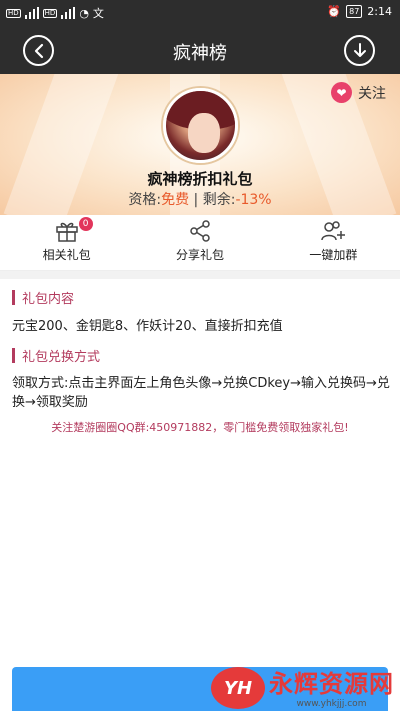  What do you see at coordinates (354, 11) in the screenshot?
I see `battery-icon: 87` at bounding box center [354, 11].